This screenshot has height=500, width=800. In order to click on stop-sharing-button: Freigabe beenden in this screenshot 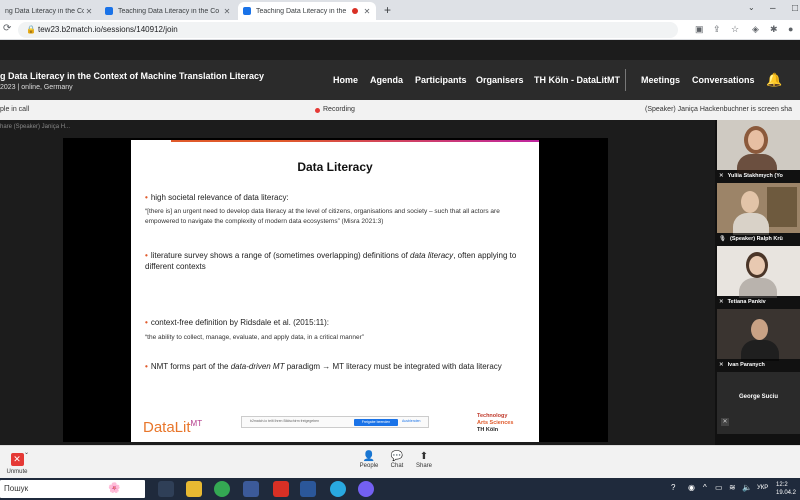, I will do `click(376, 422)`.